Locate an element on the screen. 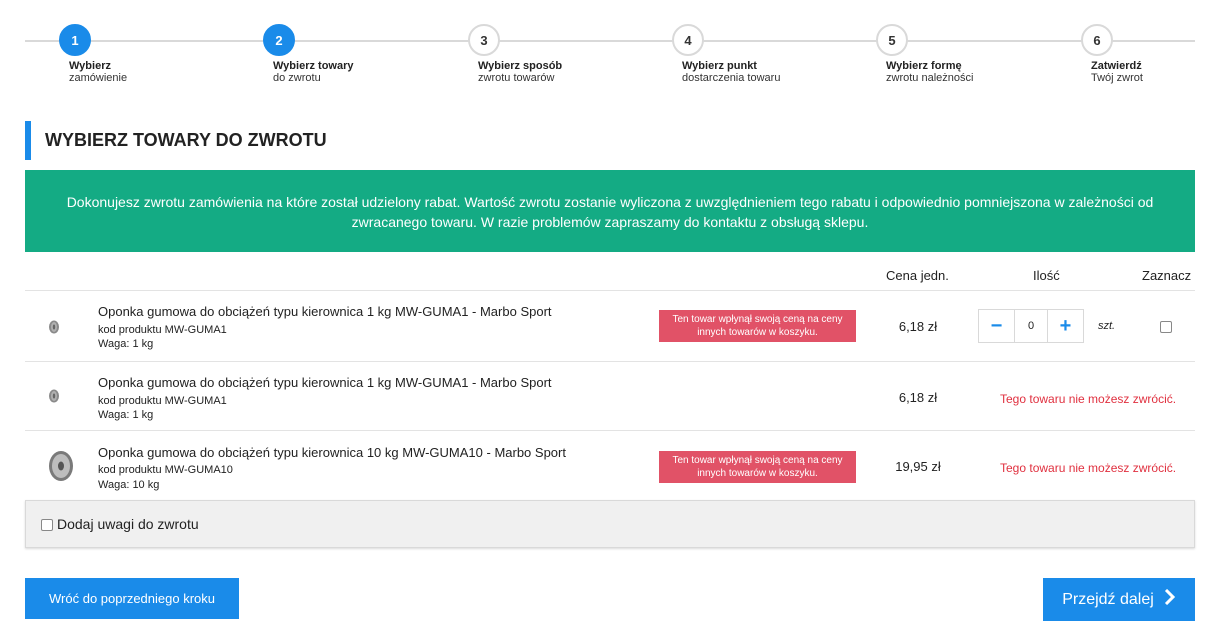 The image size is (1210, 632). step-6: 6 Zatwierdź Twój zwrot is located at coordinates (1136, 54).